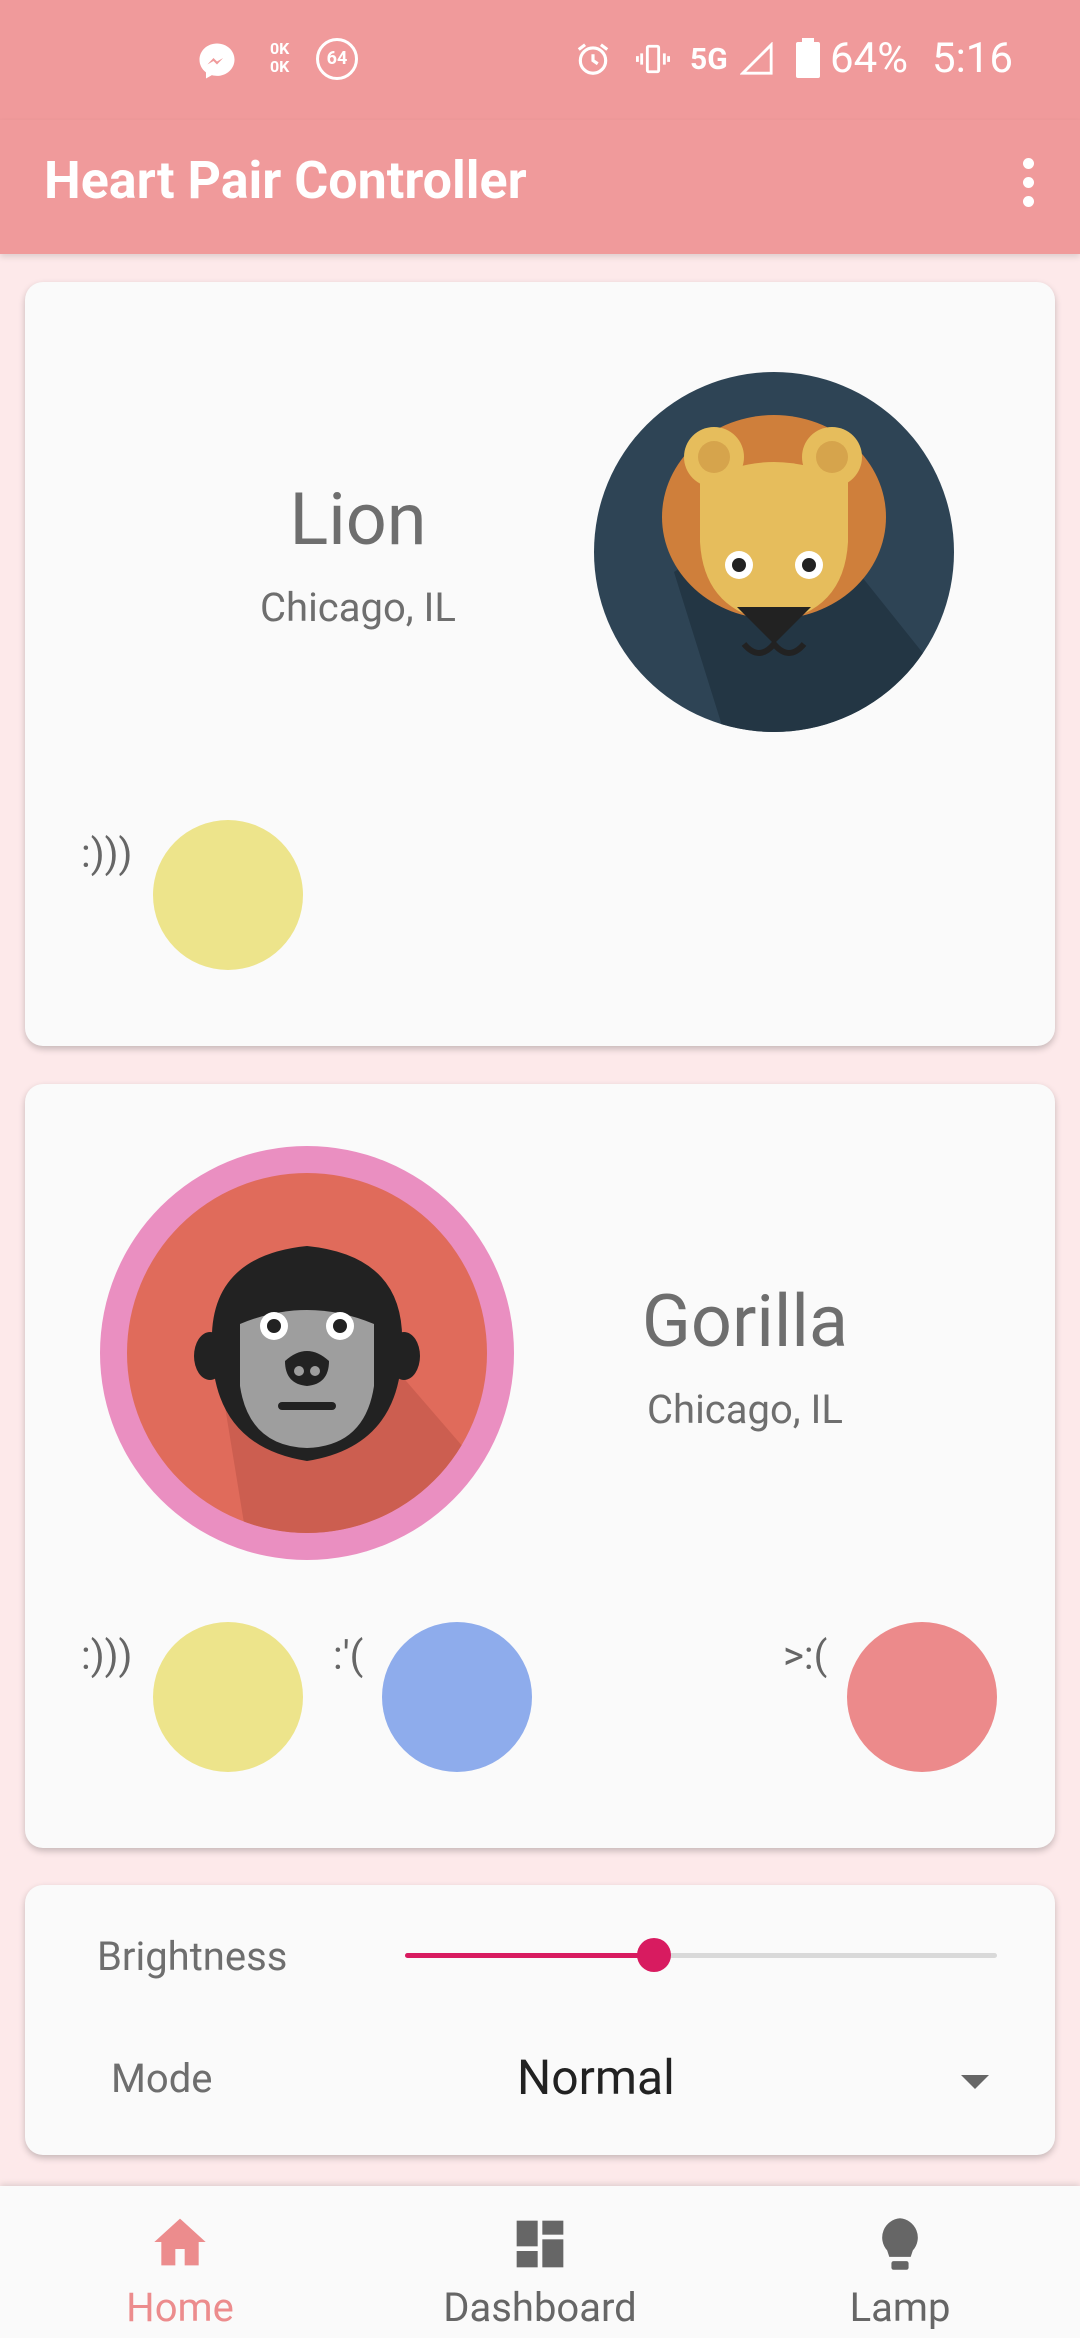 Image resolution: width=1080 pixels, height=2338 pixels. What do you see at coordinates (540, 187) in the screenshot?
I see `app-bar: Heart Pair Controller` at bounding box center [540, 187].